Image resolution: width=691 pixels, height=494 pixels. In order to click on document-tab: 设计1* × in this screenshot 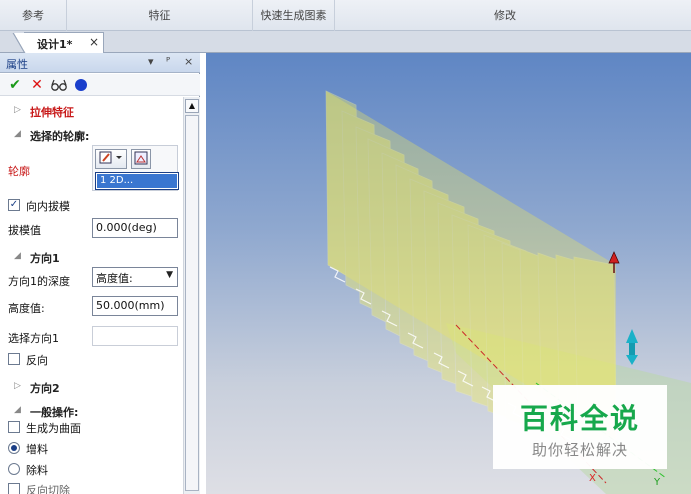, I will do `click(57, 43)`.